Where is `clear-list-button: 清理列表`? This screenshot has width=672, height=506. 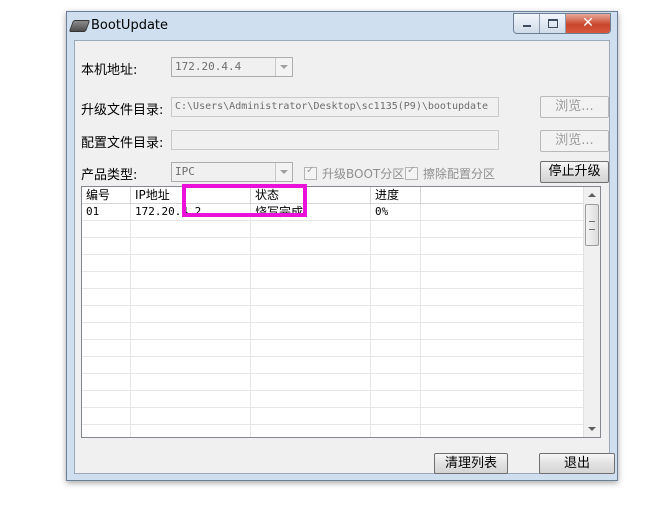 clear-list-button: 清理列表 is located at coordinates (471, 463).